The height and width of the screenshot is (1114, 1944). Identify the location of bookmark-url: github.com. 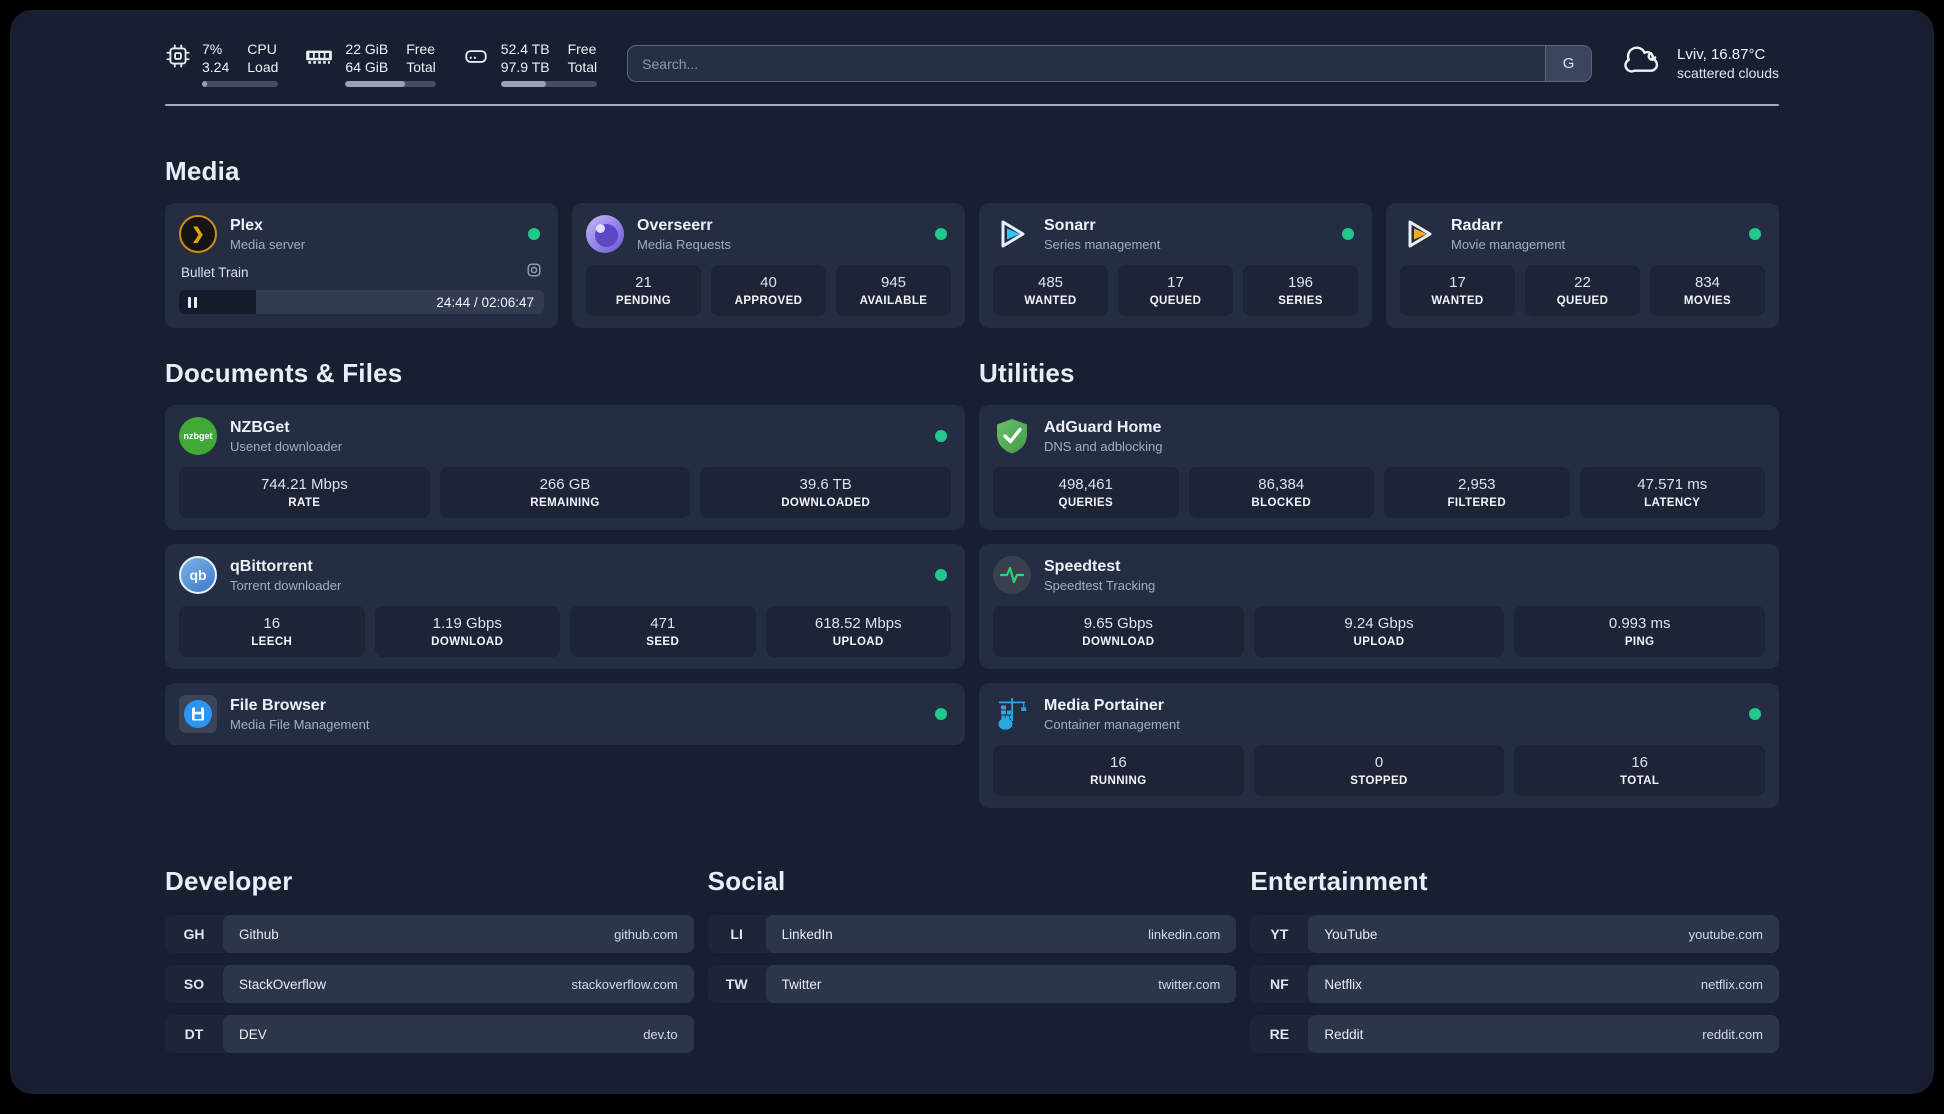
(646, 934).